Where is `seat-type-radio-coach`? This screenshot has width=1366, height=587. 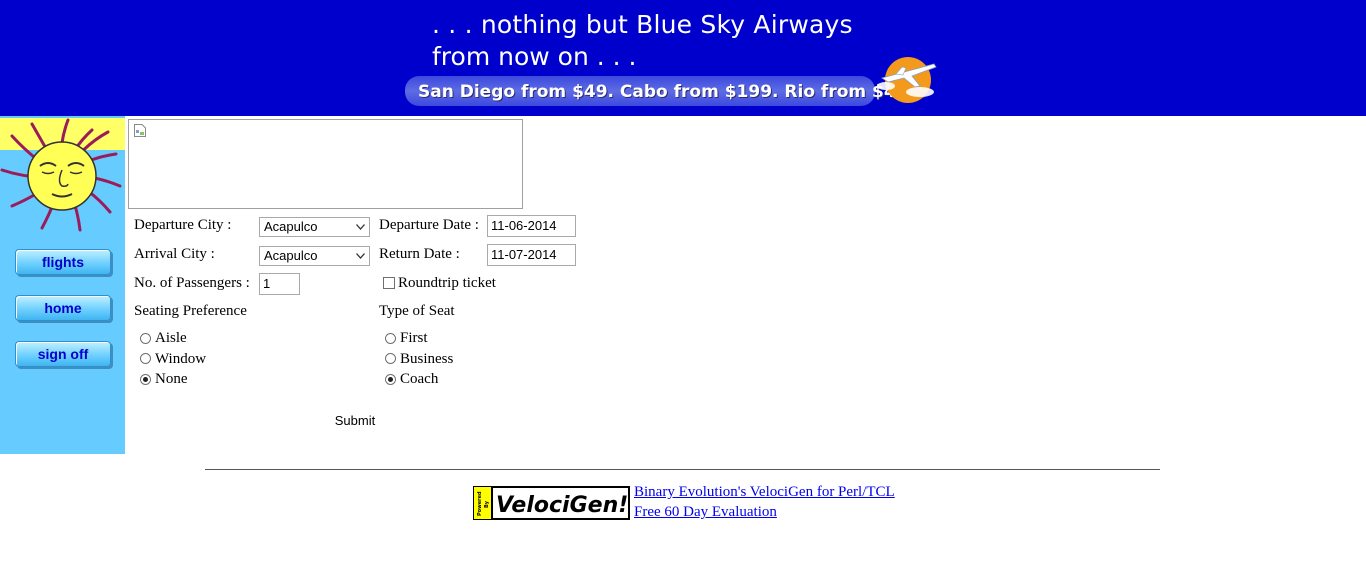 seat-type-radio-coach is located at coordinates (390, 379).